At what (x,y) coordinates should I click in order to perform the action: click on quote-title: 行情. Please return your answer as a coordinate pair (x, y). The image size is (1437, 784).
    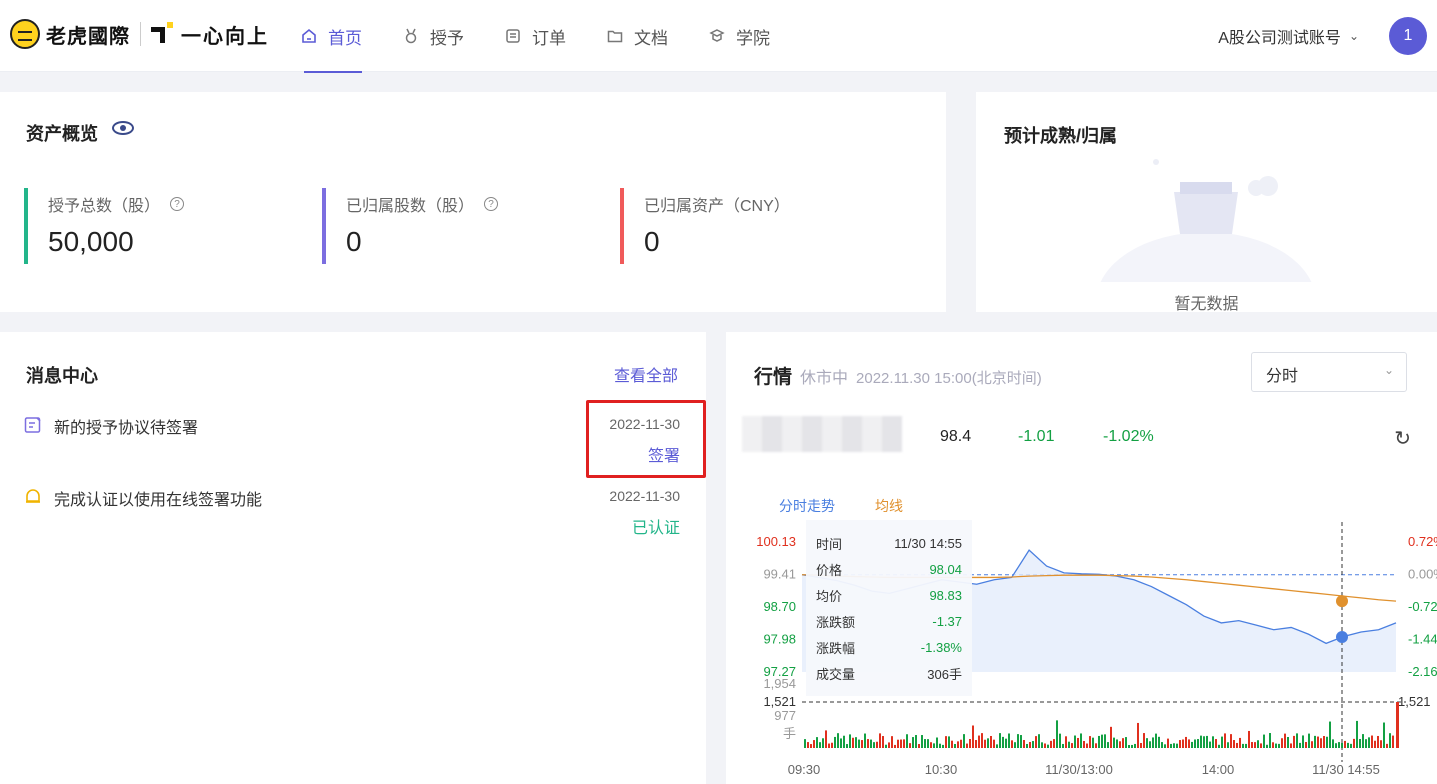
    Looking at the image, I should click on (773, 377).